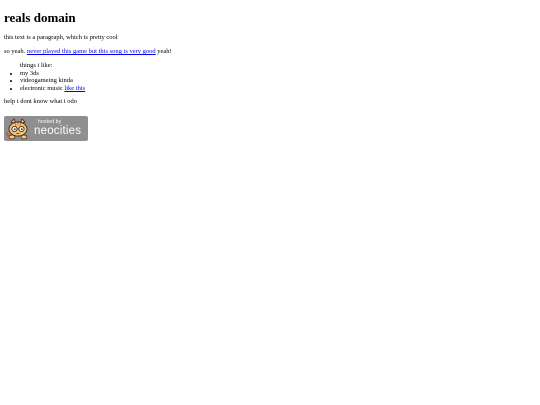 The image size is (540, 405). I want to click on paragraph-song-prefix: so yeah., so click(15, 51).